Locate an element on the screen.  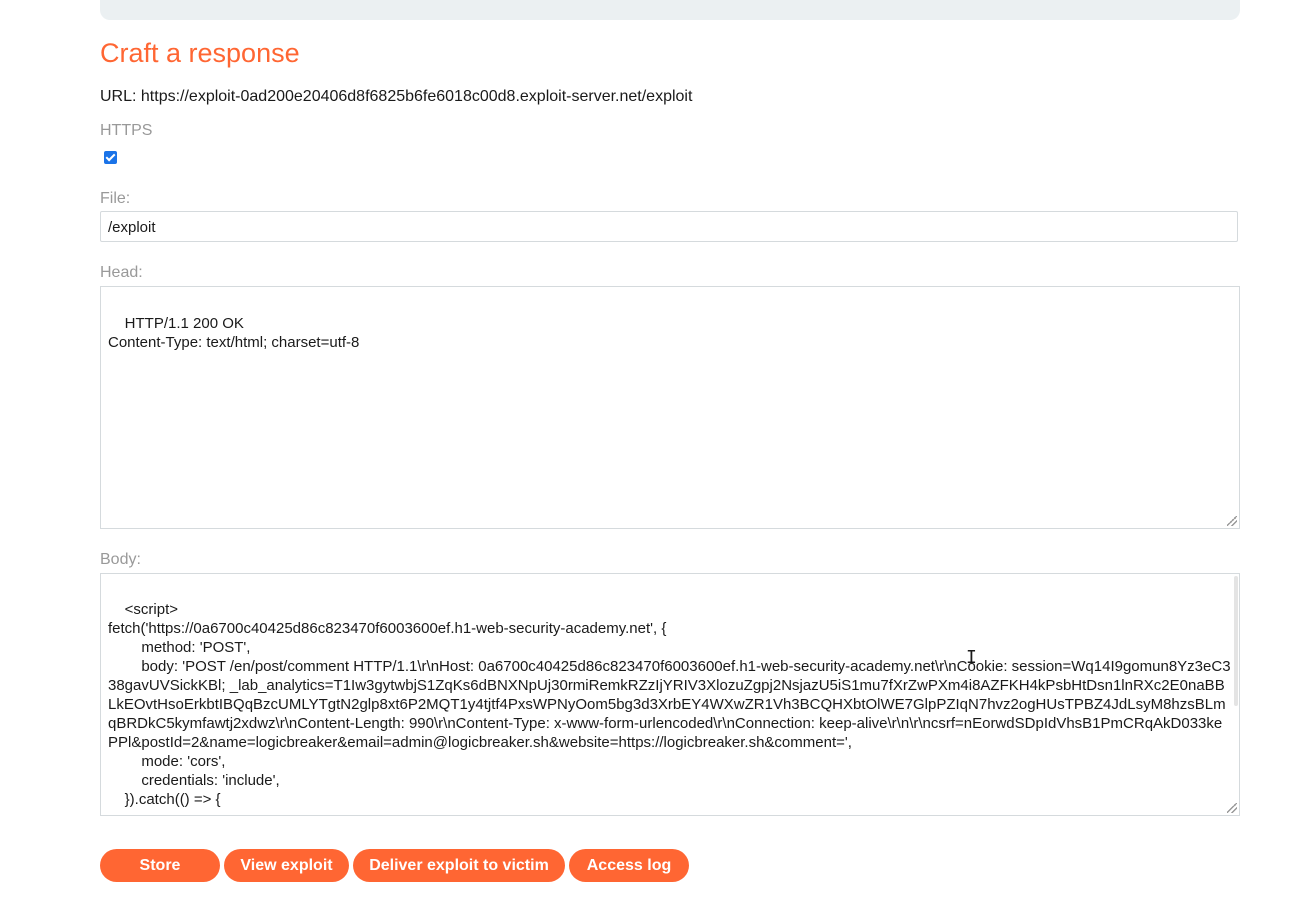
page-title: Craft a response is located at coordinates (200, 53).